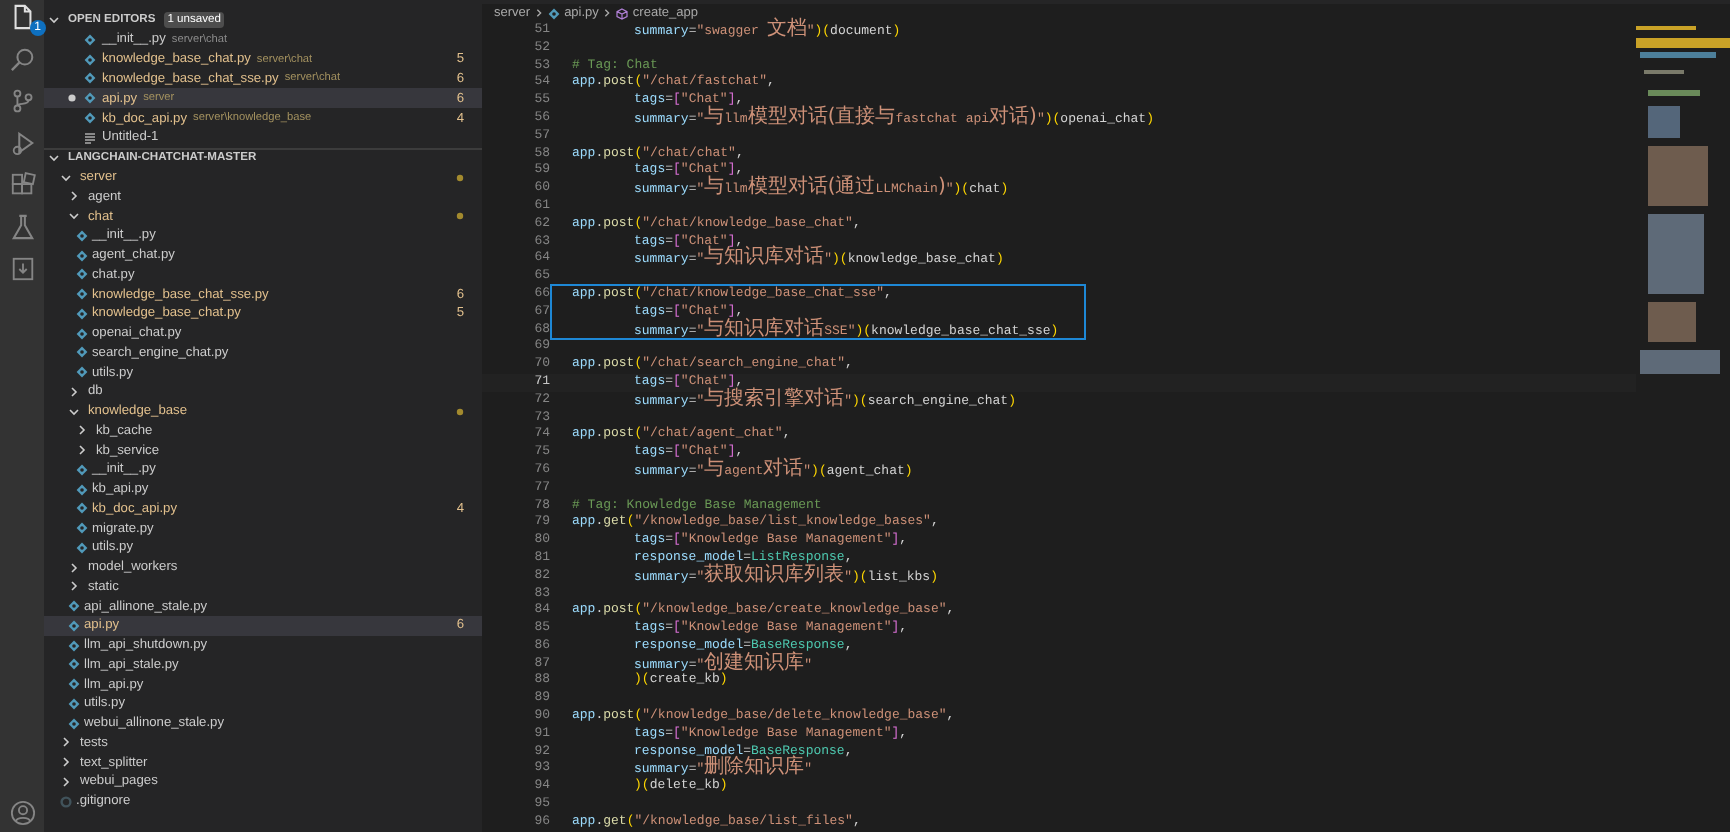  Describe the element at coordinates (90, 137) in the screenshot. I see `text-file-icon` at that location.